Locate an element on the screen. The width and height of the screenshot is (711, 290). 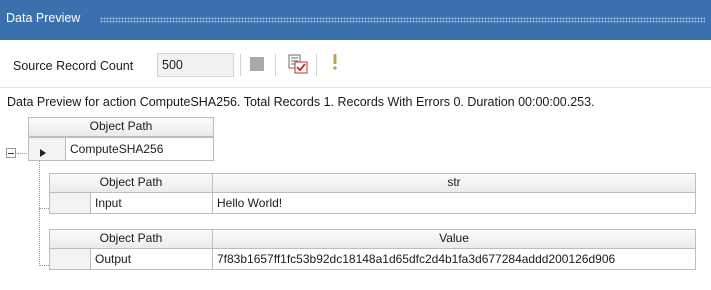
panel-title: Data Preview is located at coordinates (43, 18).